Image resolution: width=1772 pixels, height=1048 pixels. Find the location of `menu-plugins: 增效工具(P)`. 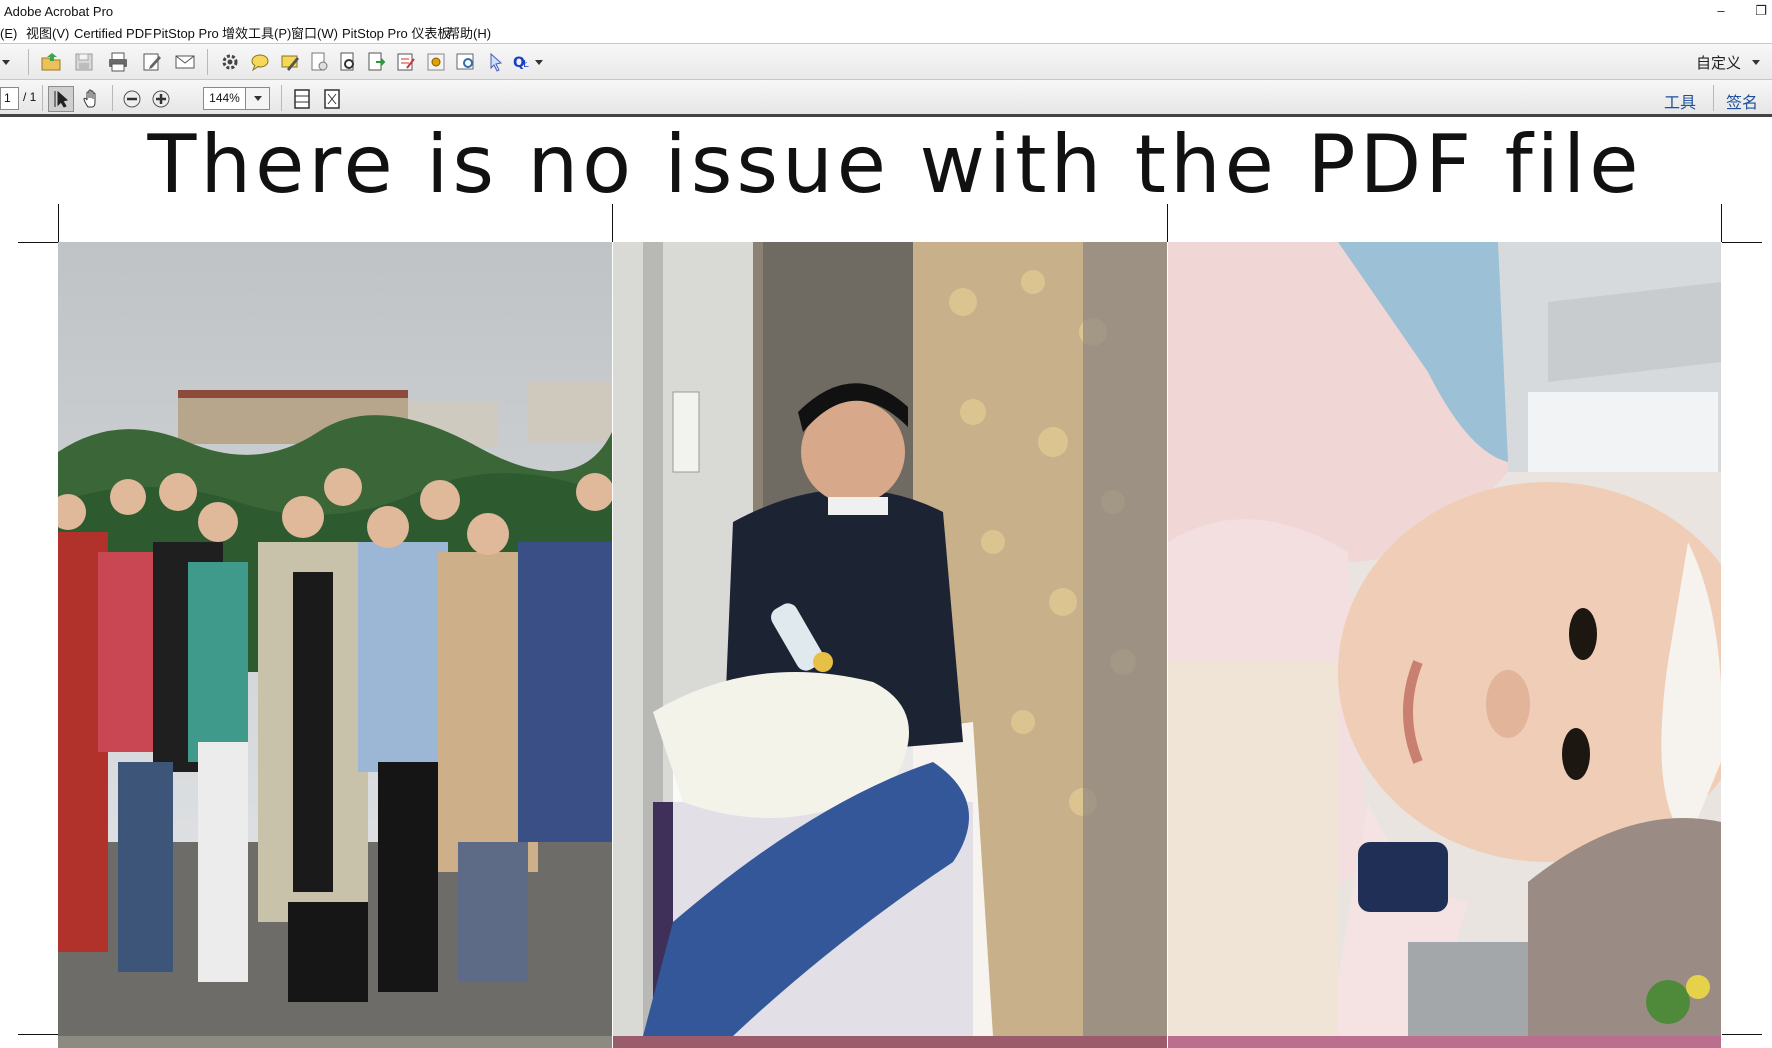

menu-plugins: 增效工具(P) is located at coordinates (256, 33).